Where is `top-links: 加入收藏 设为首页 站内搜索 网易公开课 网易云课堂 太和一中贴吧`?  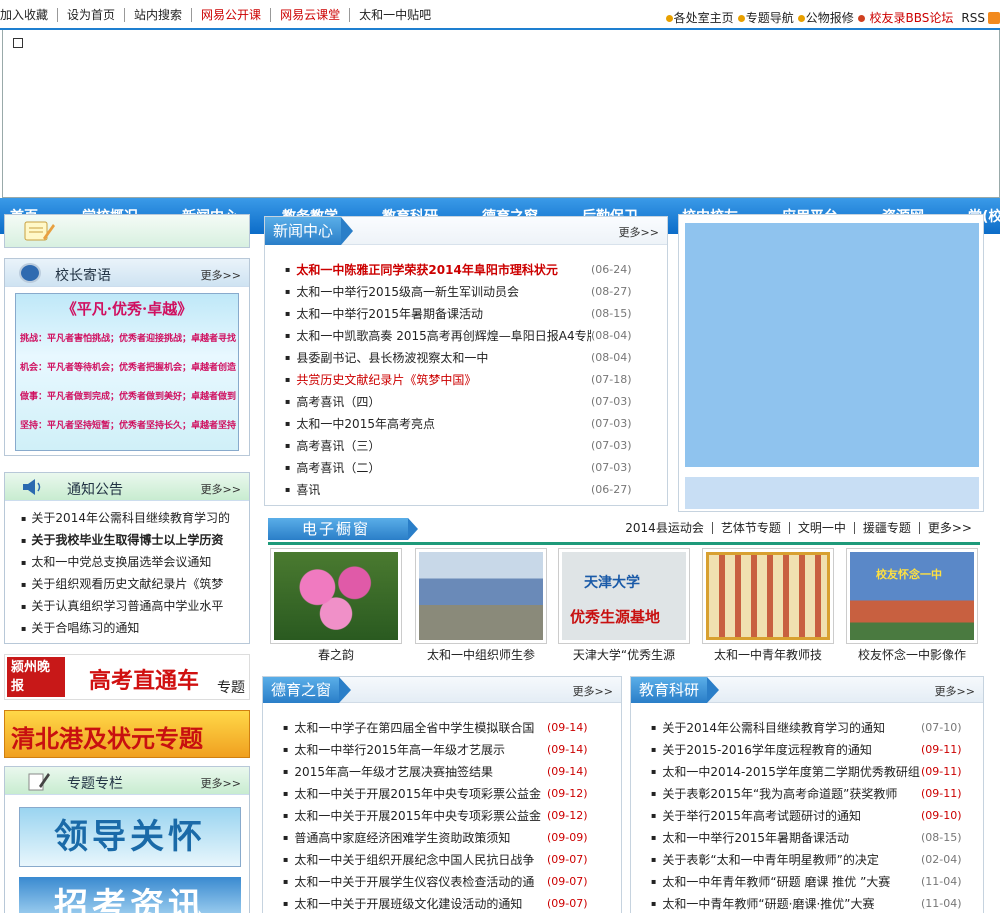
top-links: 加入收藏 设为首页 站内搜索 网易公开课 网易云课堂 太和一中贴吧 is located at coordinates (220, 15).